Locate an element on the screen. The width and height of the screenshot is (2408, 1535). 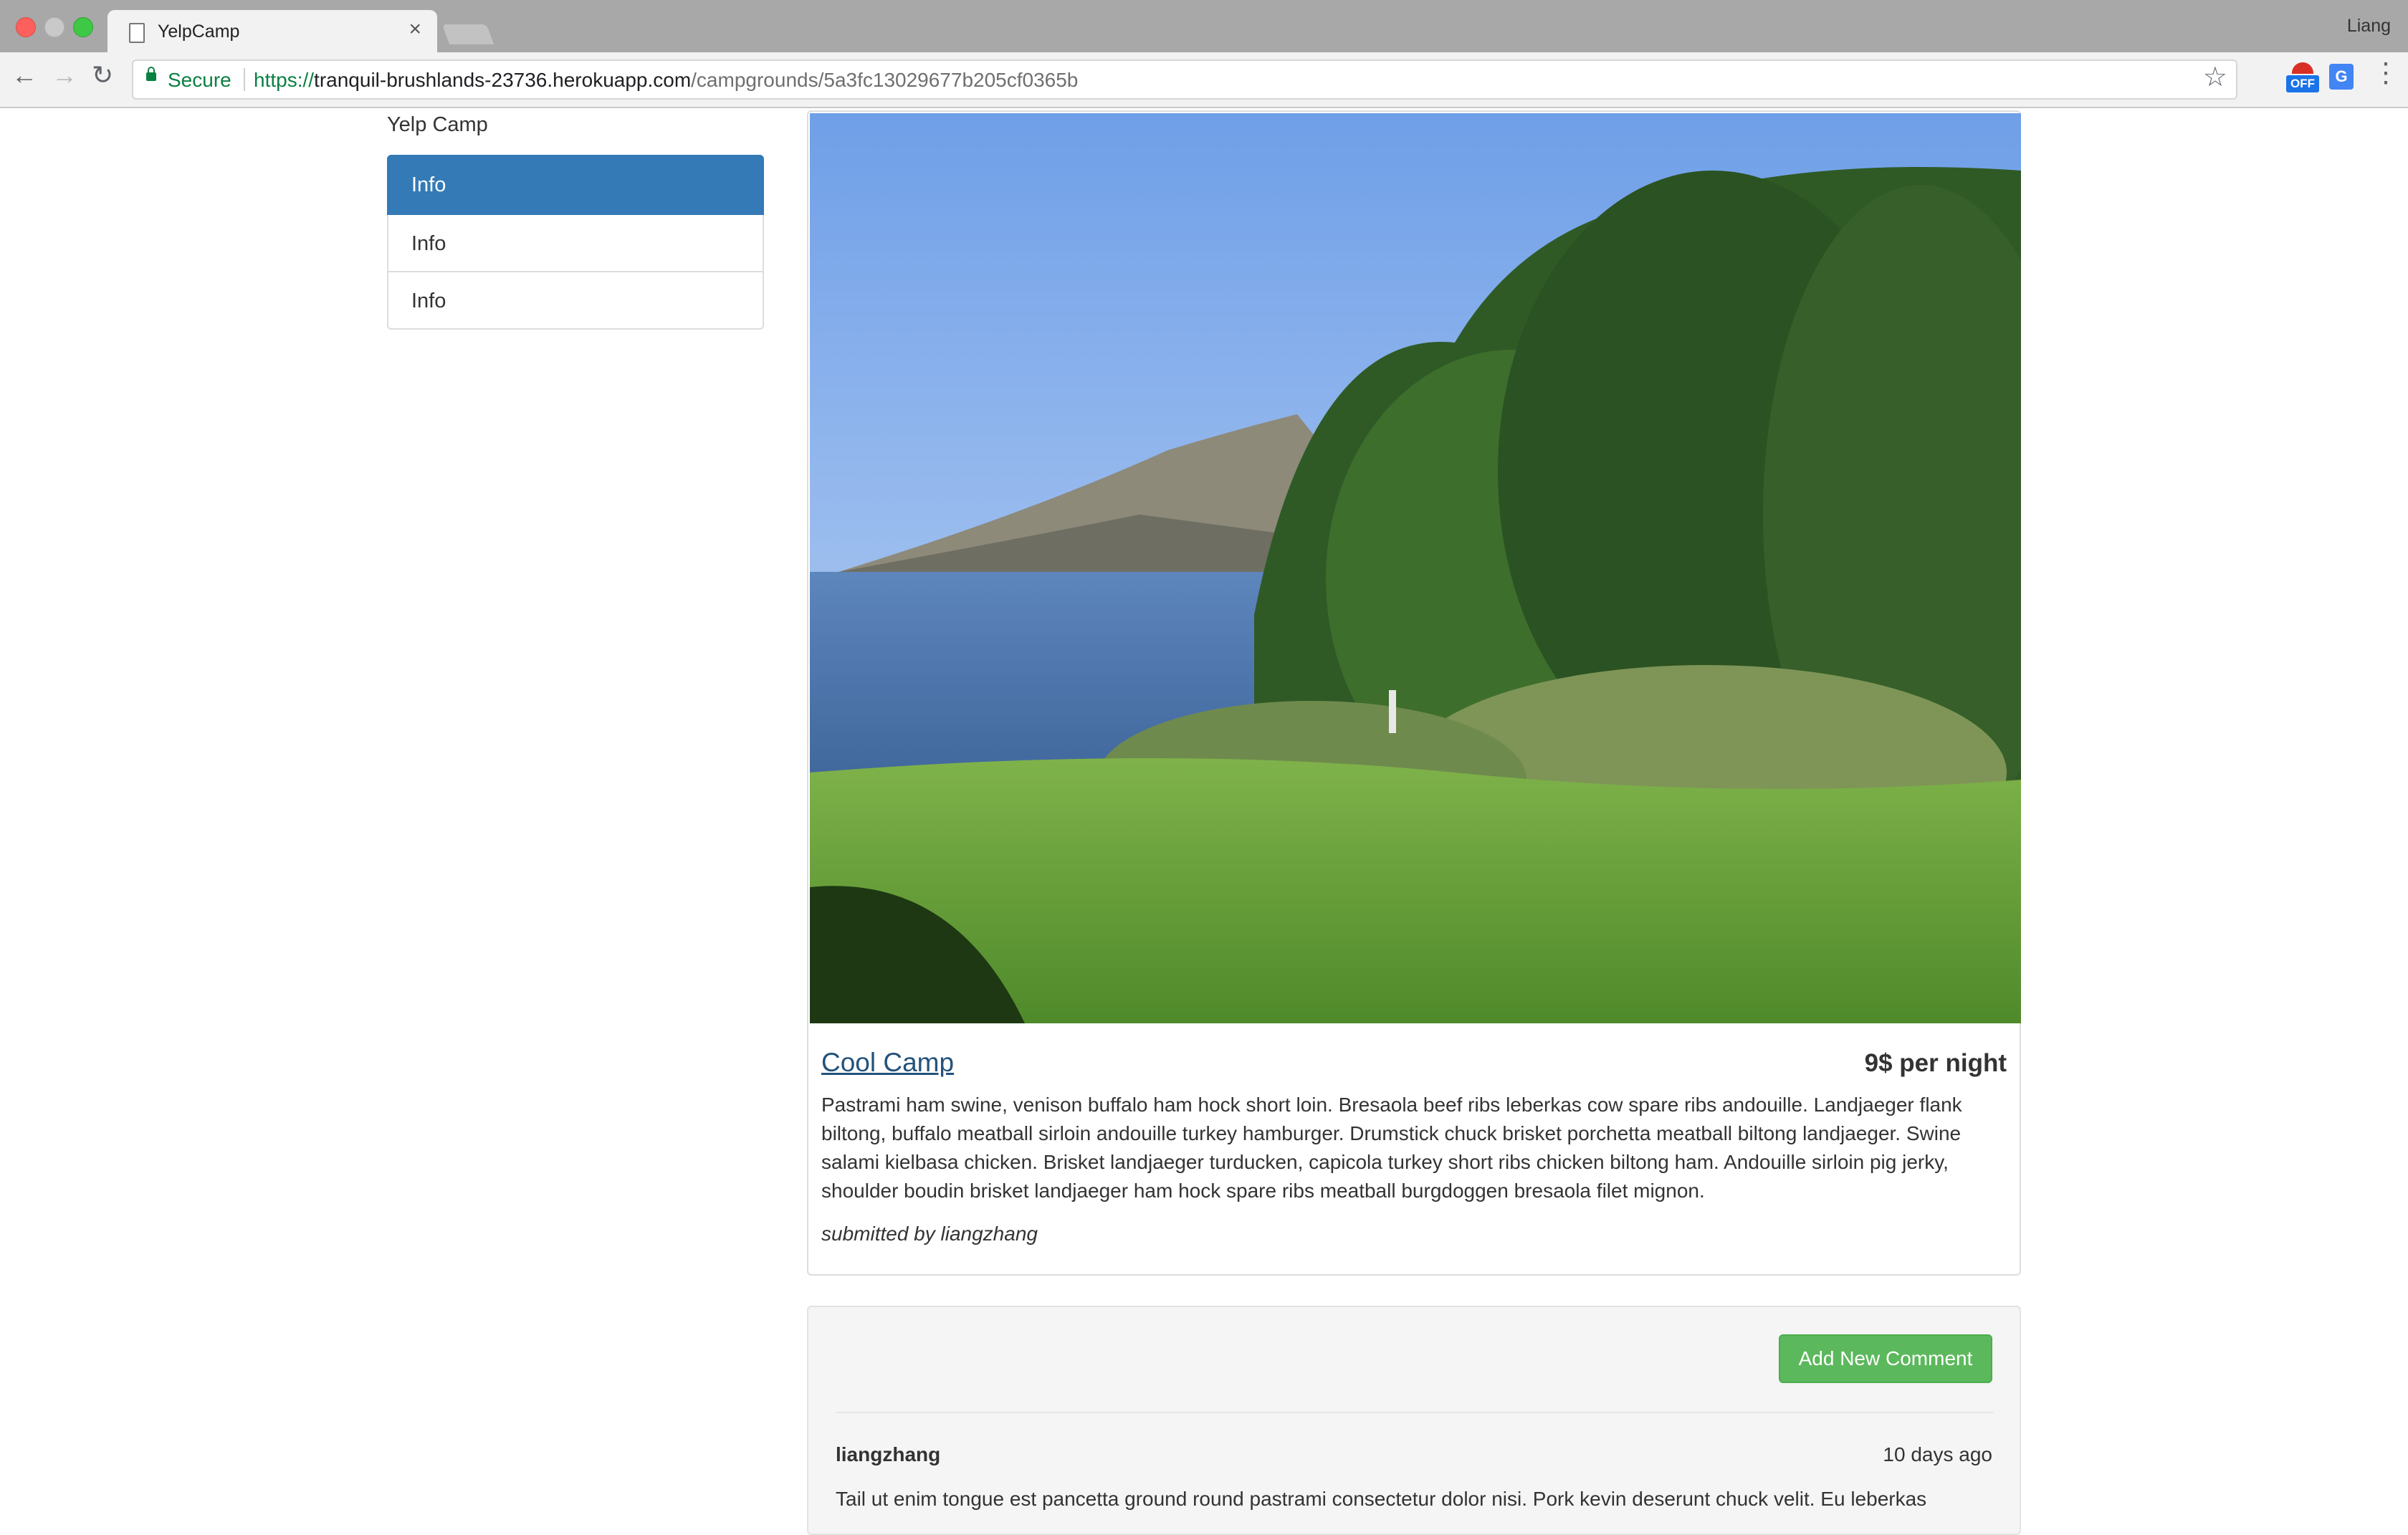
browser-tab: YelpCamp × is located at coordinates (272, 31).